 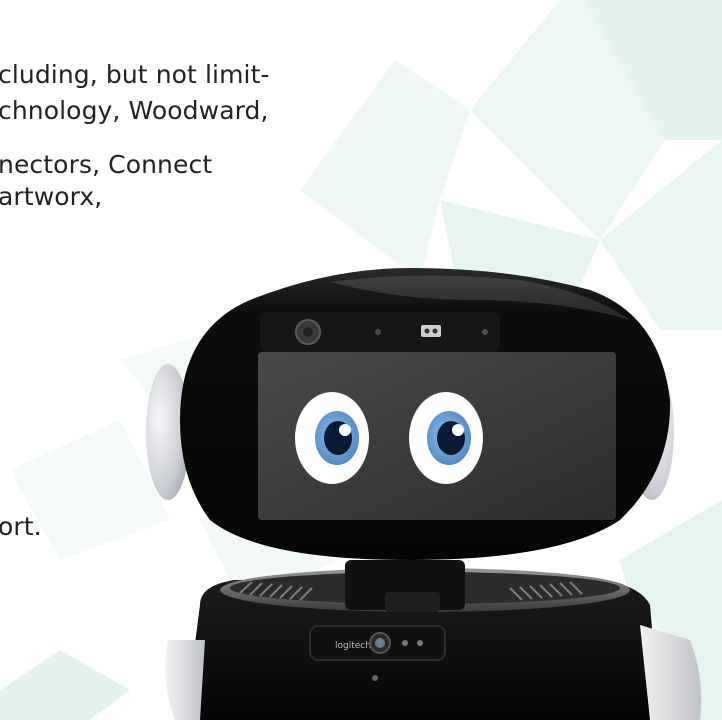 What do you see at coordinates (446, 438) in the screenshot?
I see `right-eye` at bounding box center [446, 438].